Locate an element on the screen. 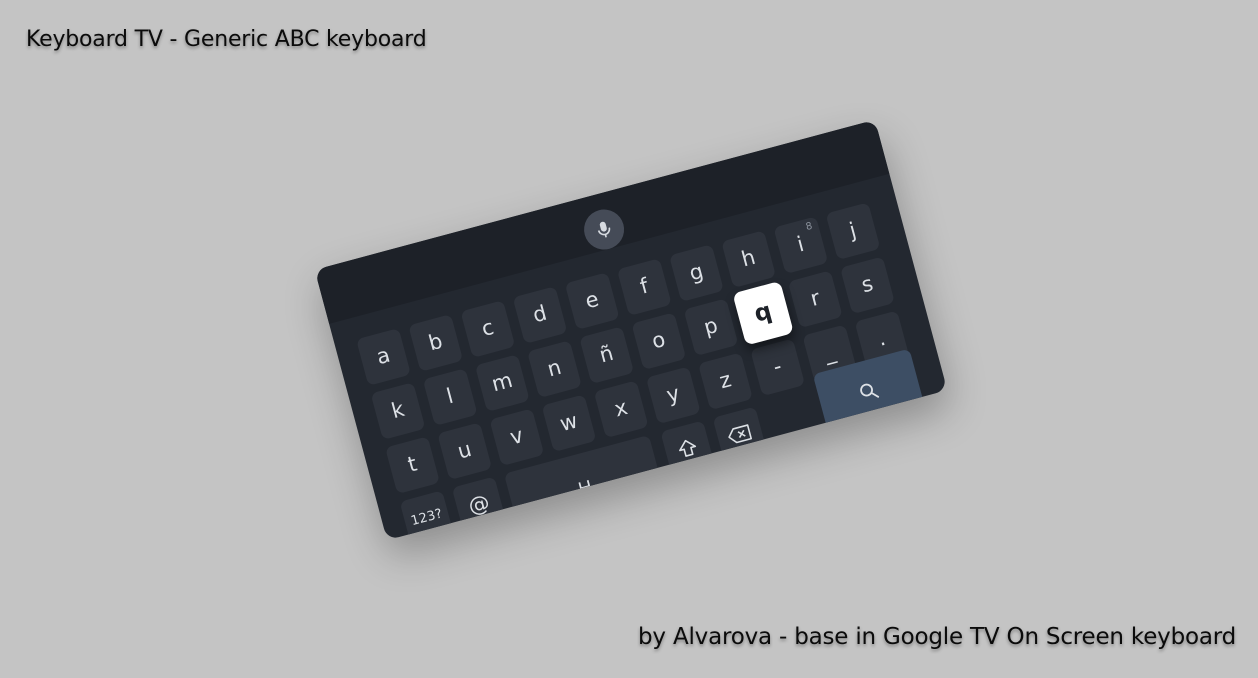  backspace-icon is located at coordinates (740, 433).